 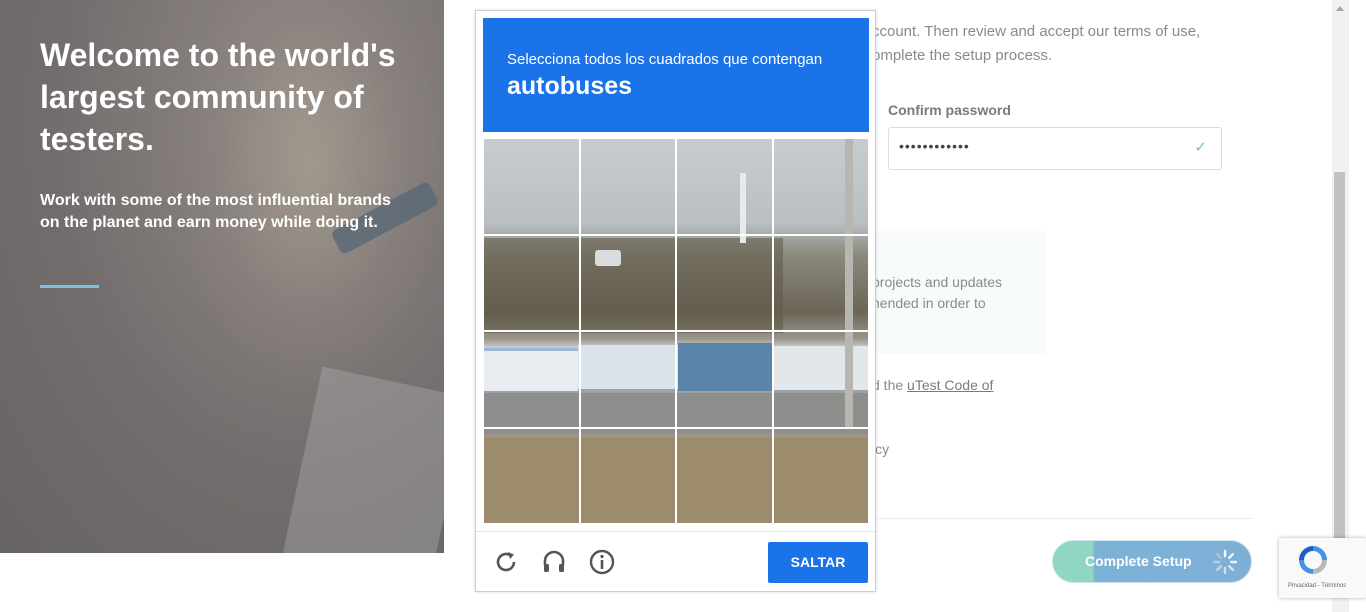 I want to click on confirm-password-value: ••••••••••••, so click(x=934, y=146).